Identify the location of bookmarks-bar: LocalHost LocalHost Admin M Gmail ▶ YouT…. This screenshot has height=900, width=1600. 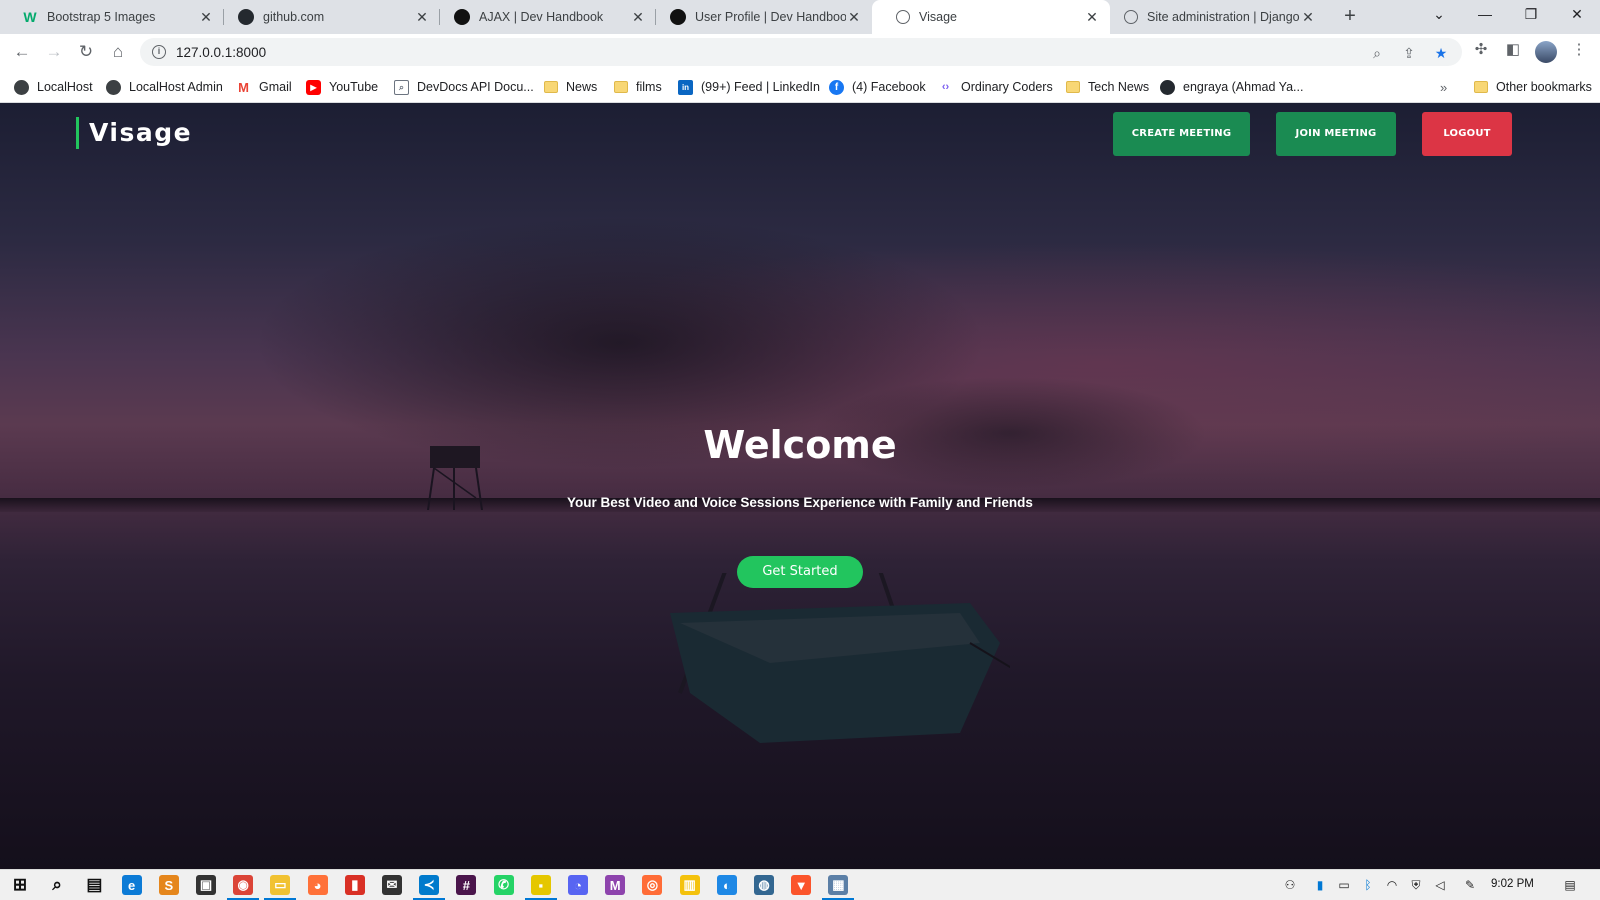
(800, 86).